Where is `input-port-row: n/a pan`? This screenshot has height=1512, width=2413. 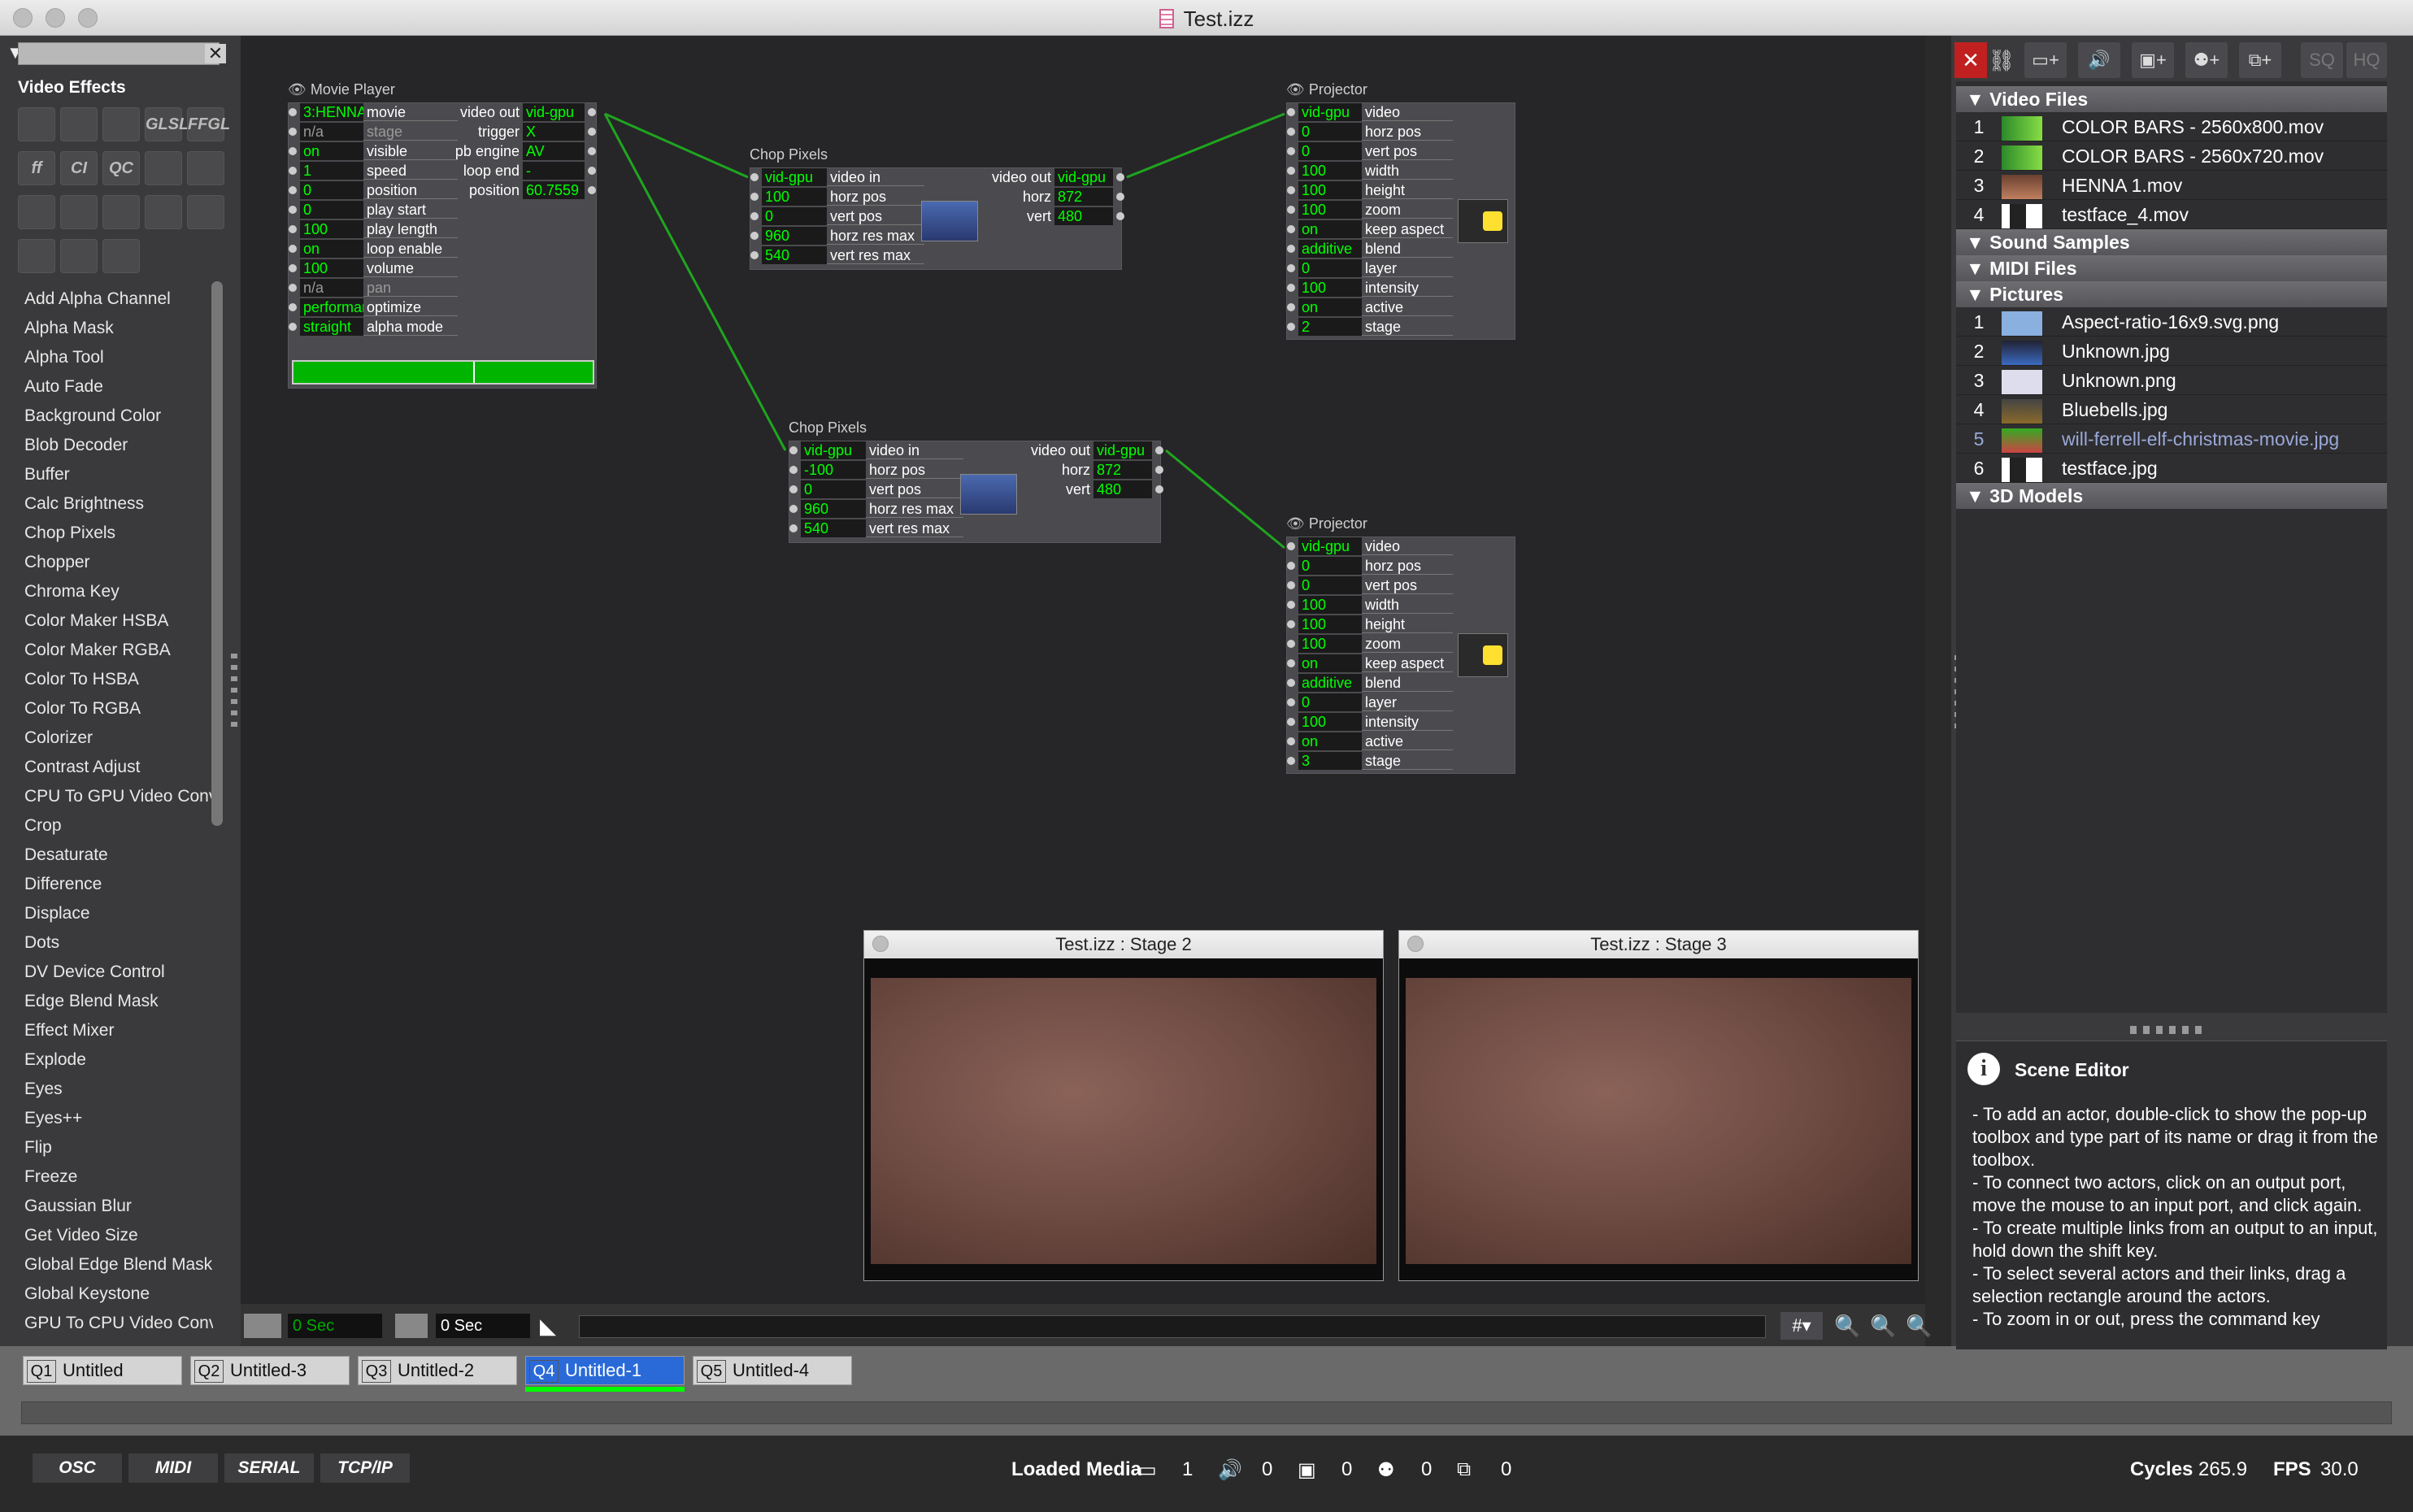 input-port-row: n/a pan is located at coordinates (373, 288).